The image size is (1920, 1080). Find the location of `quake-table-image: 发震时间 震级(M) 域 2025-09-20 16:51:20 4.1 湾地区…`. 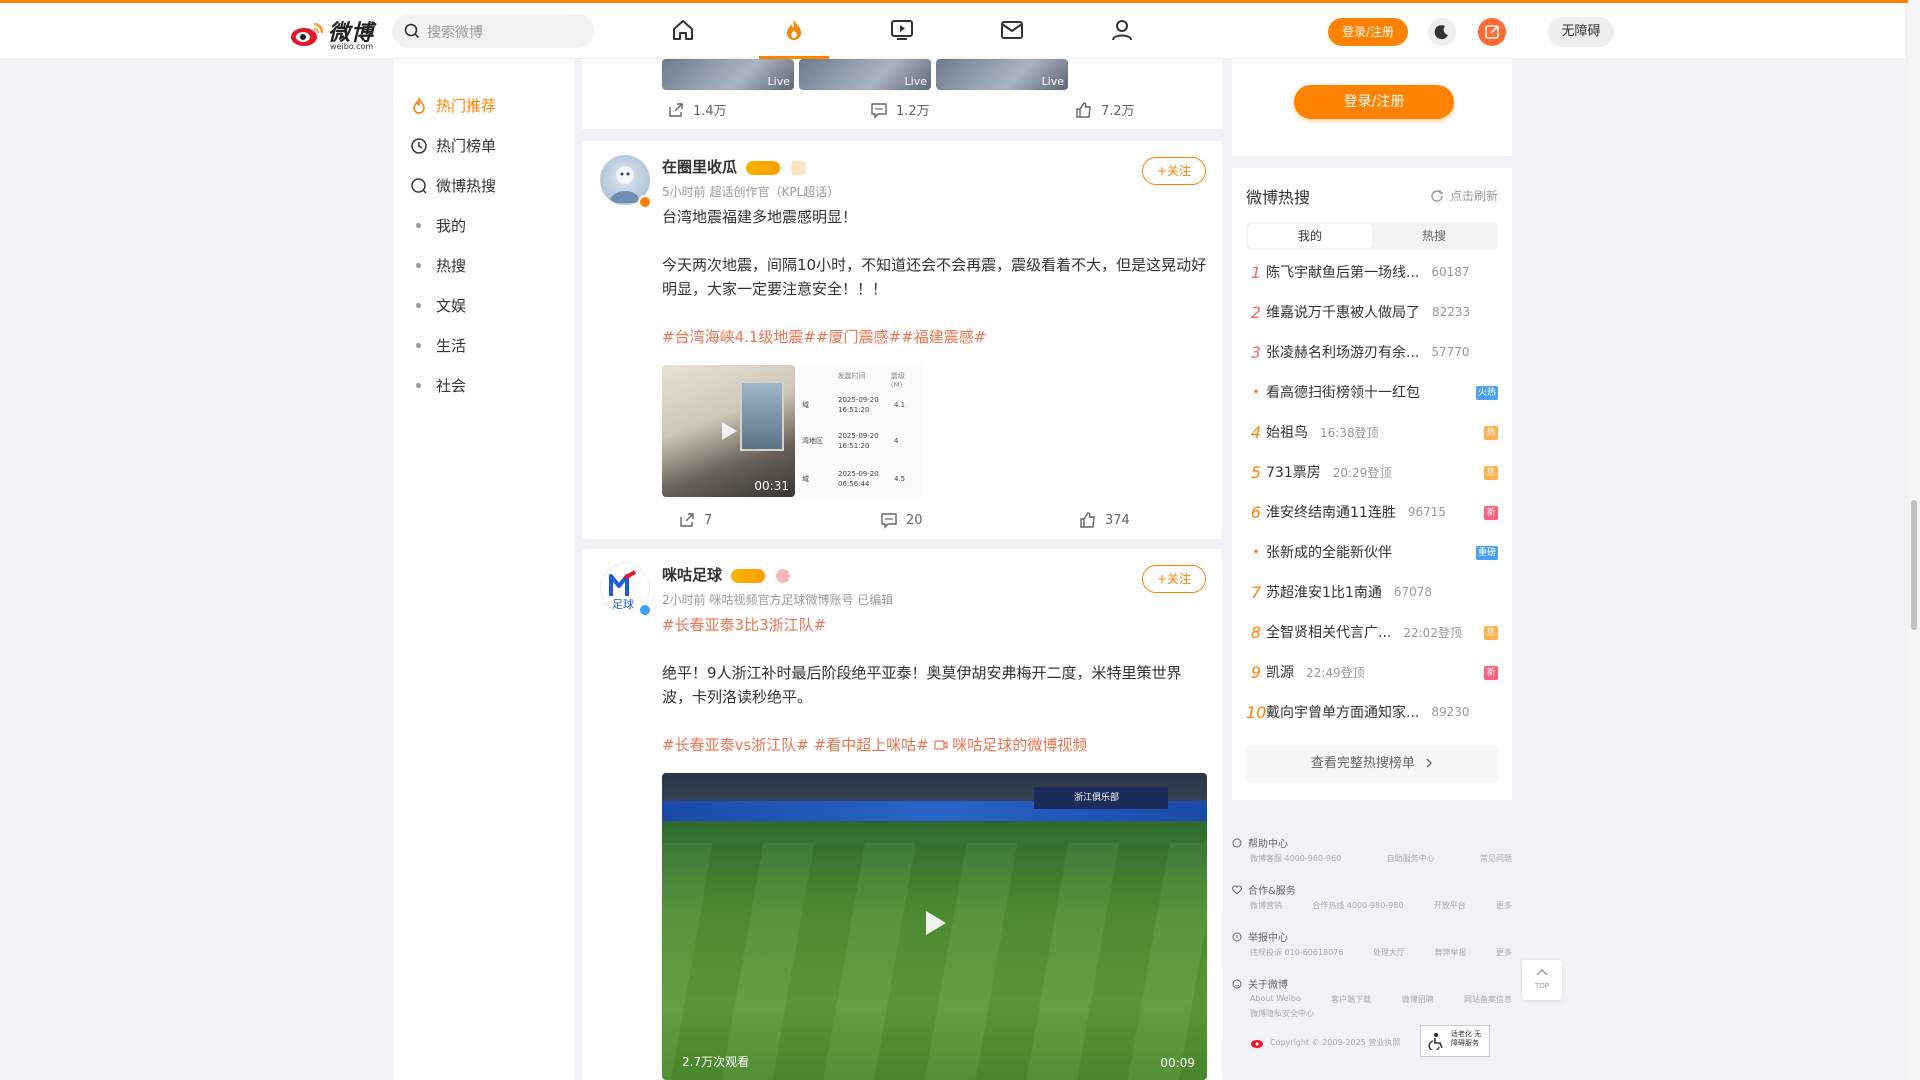

quake-table-image: 发震时间 震级(M) 域 2025-09-20 16:51:20 4.1 湾地区… is located at coordinates (860, 431).